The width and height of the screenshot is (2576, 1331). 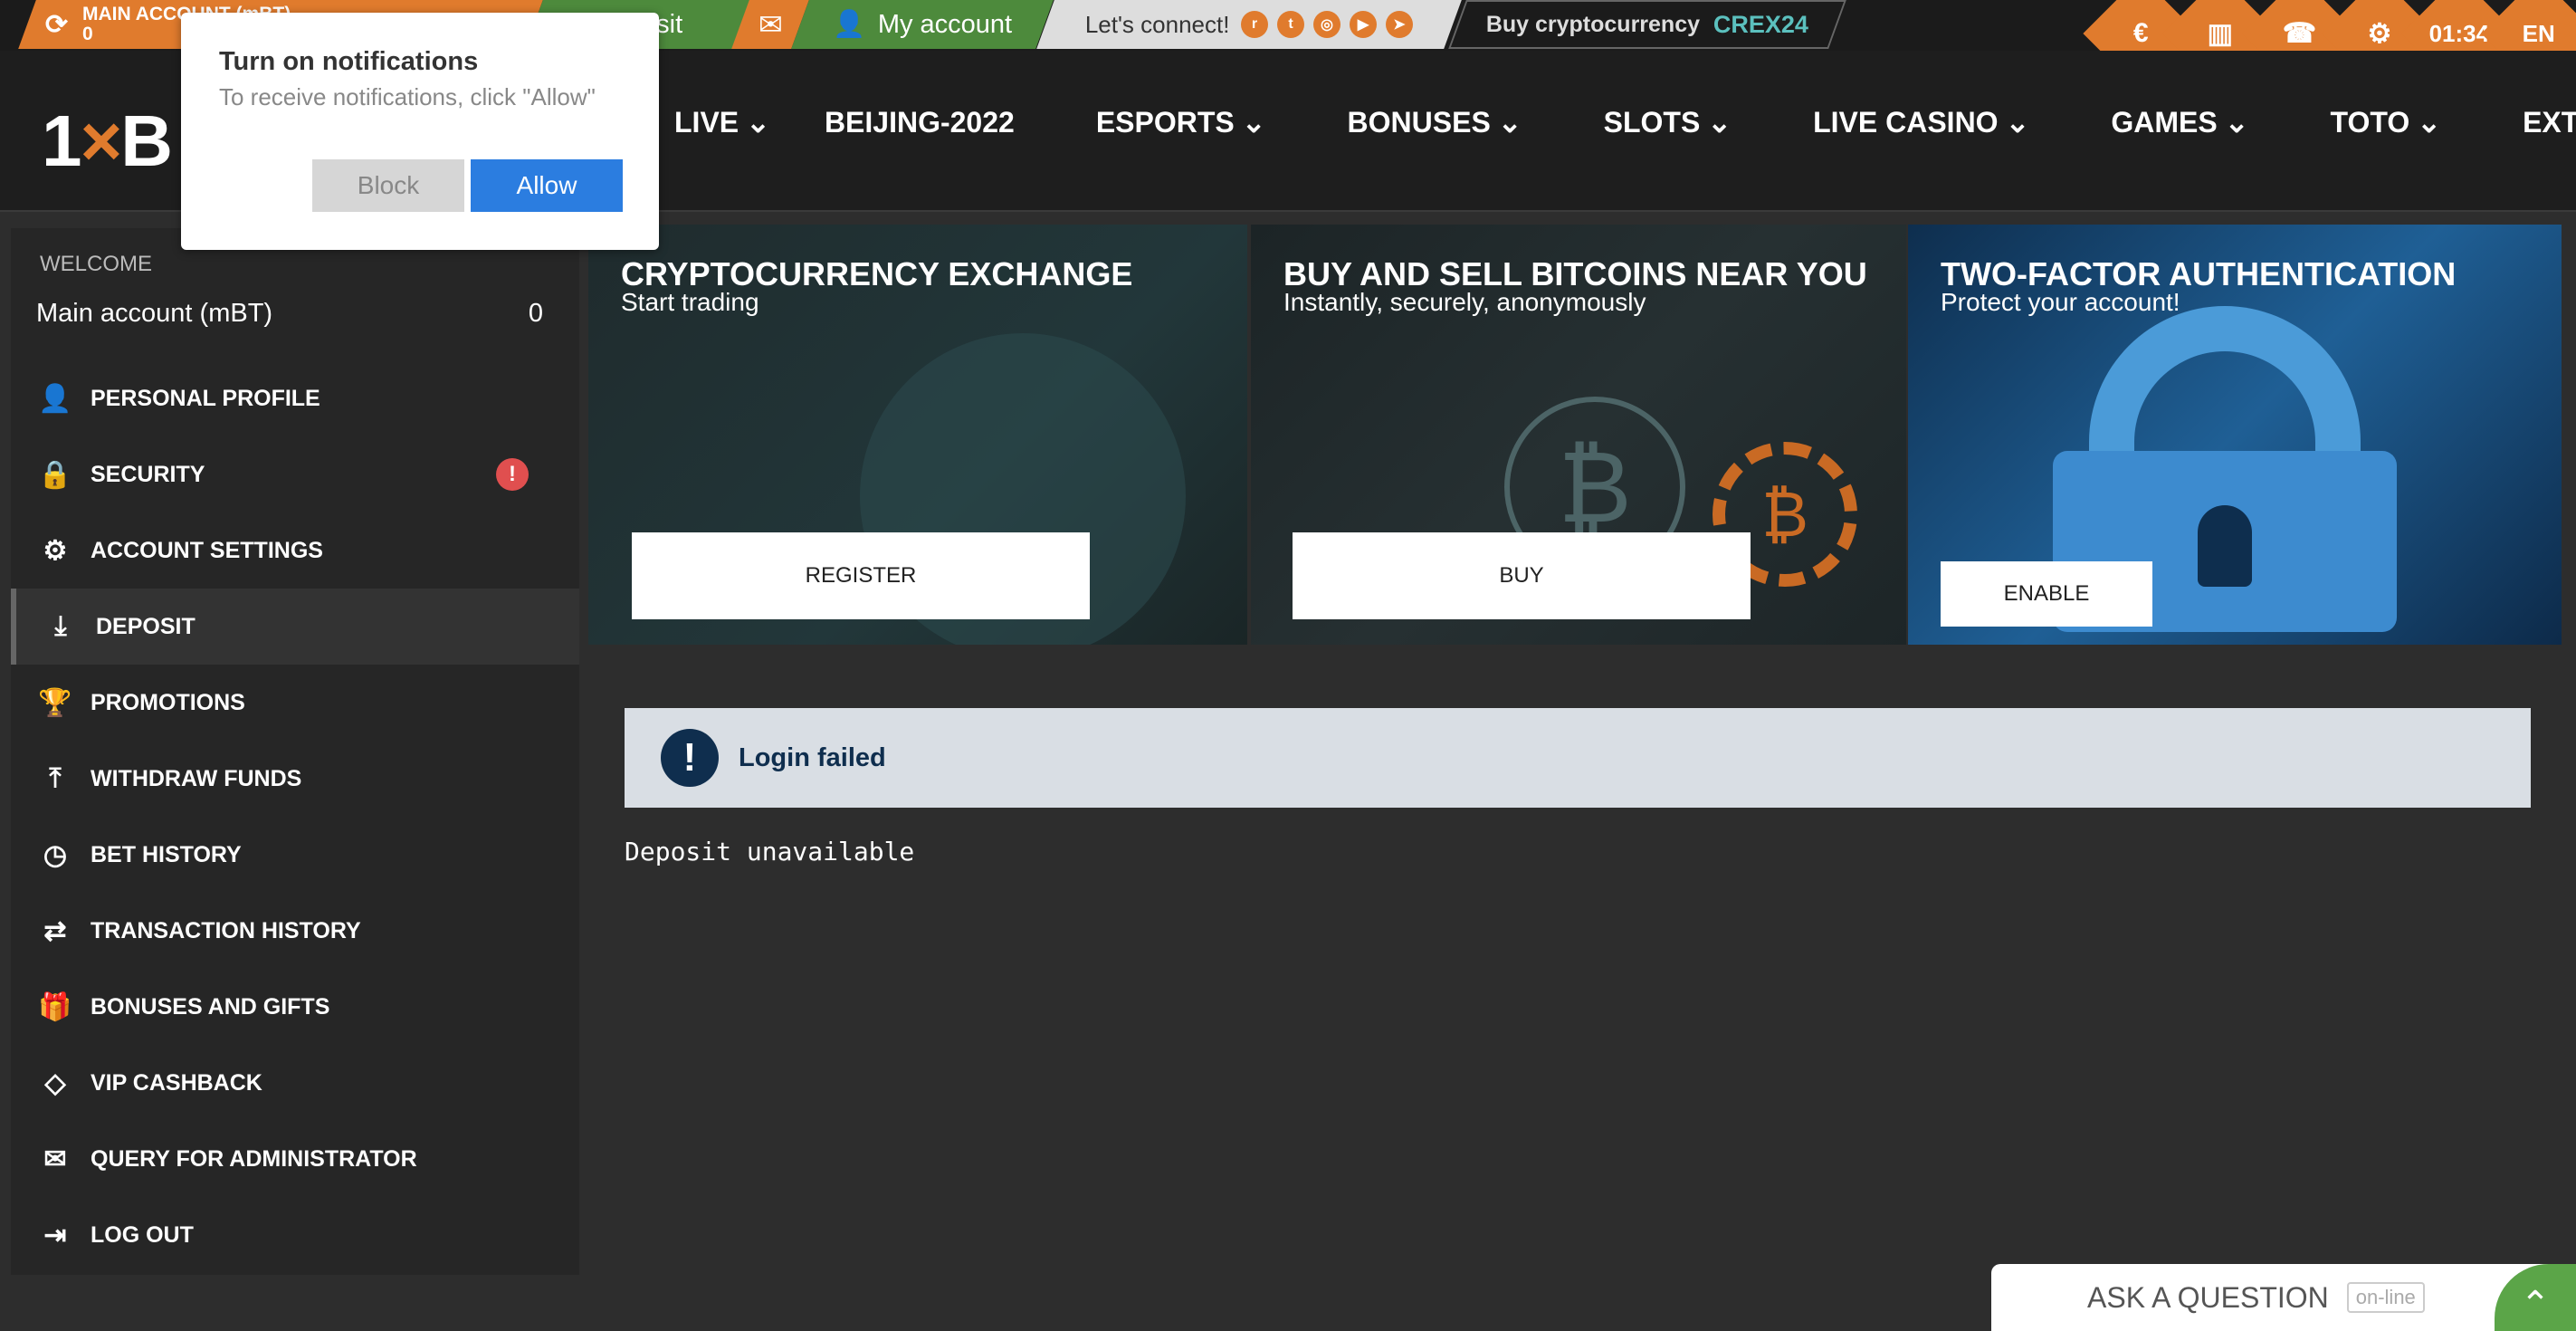 What do you see at coordinates (226, 930) in the screenshot?
I see `sidebar-item-label: TRANSACTION HISTORY` at bounding box center [226, 930].